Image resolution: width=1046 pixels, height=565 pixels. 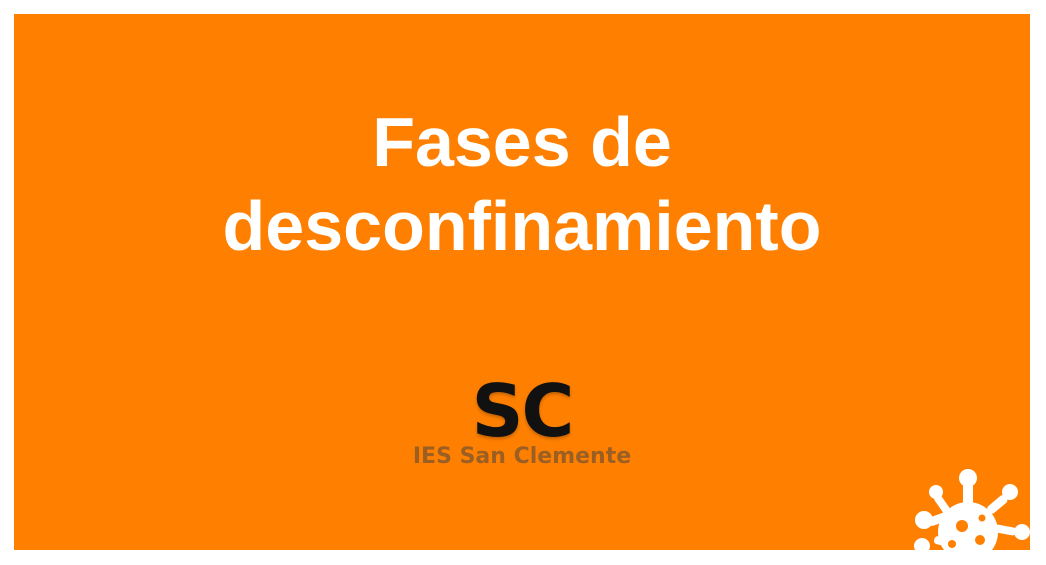 What do you see at coordinates (522, 142) in the screenshot?
I see `title-line-1: Fases de` at bounding box center [522, 142].